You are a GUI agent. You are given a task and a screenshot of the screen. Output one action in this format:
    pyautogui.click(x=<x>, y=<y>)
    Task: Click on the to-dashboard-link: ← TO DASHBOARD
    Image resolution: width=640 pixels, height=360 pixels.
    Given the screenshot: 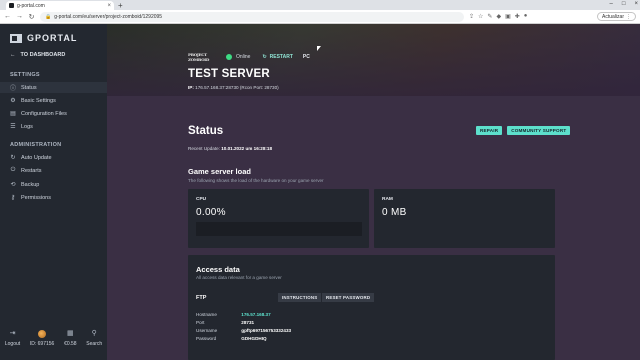 What is the action you would take?
    pyautogui.click(x=37, y=55)
    